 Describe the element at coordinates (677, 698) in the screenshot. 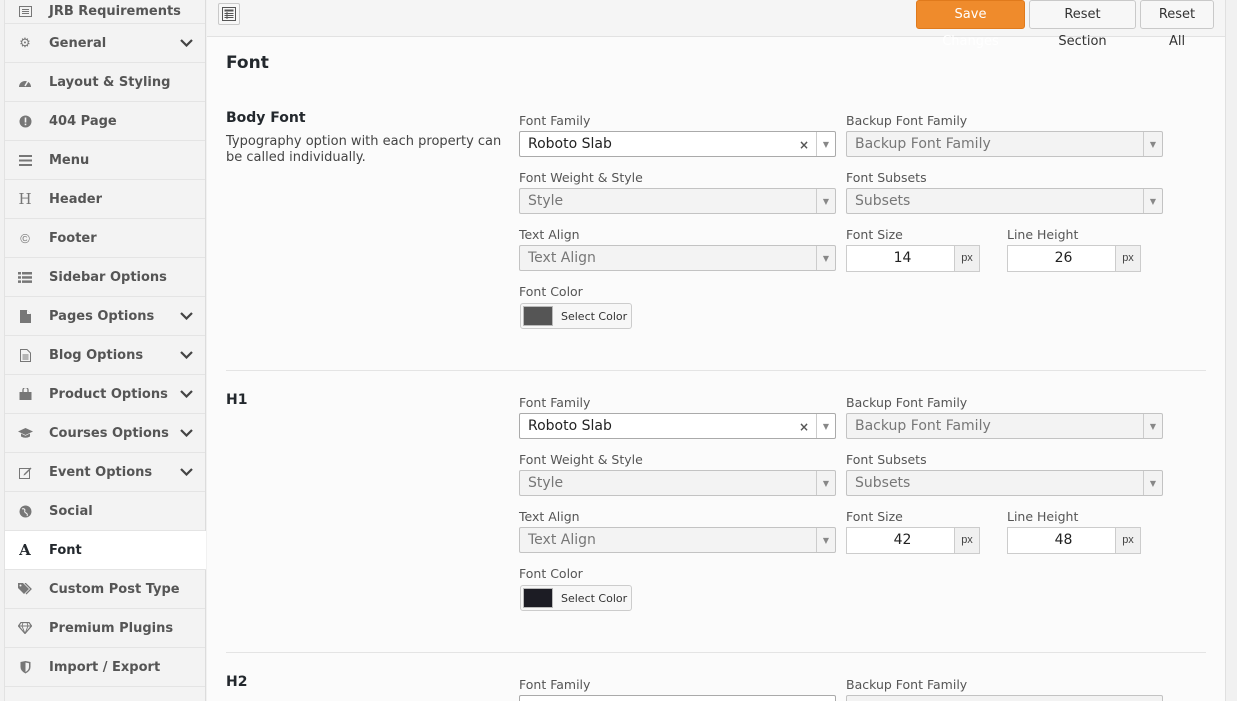

I see `font-family-select` at that location.